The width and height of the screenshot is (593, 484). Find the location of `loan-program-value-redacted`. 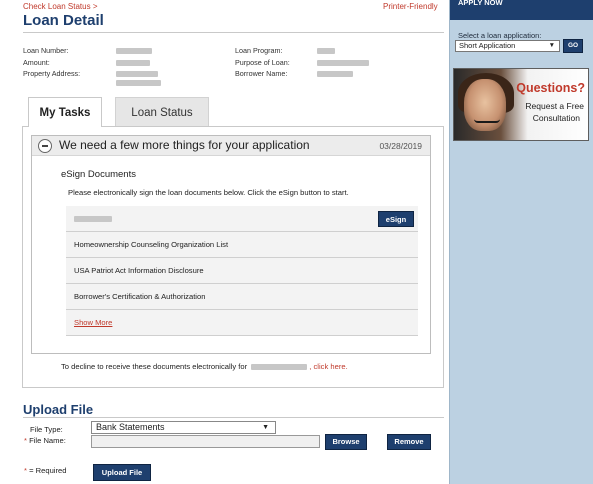

loan-program-value-redacted is located at coordinates (326, 51).